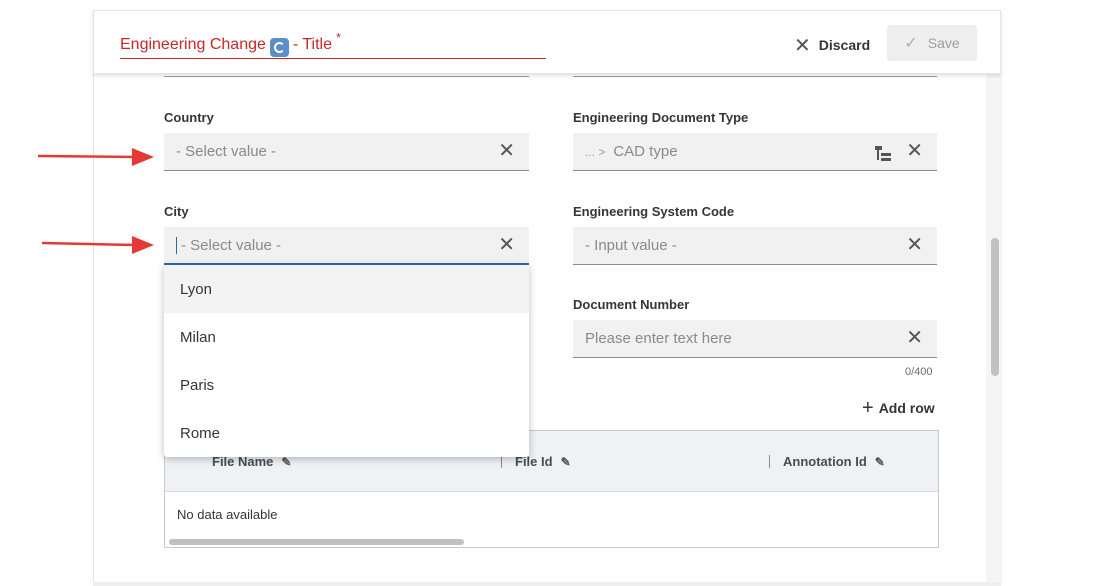 The image size is (1116, 586). I want to click on country-select: - Select value - ✕, so click(346, 152).